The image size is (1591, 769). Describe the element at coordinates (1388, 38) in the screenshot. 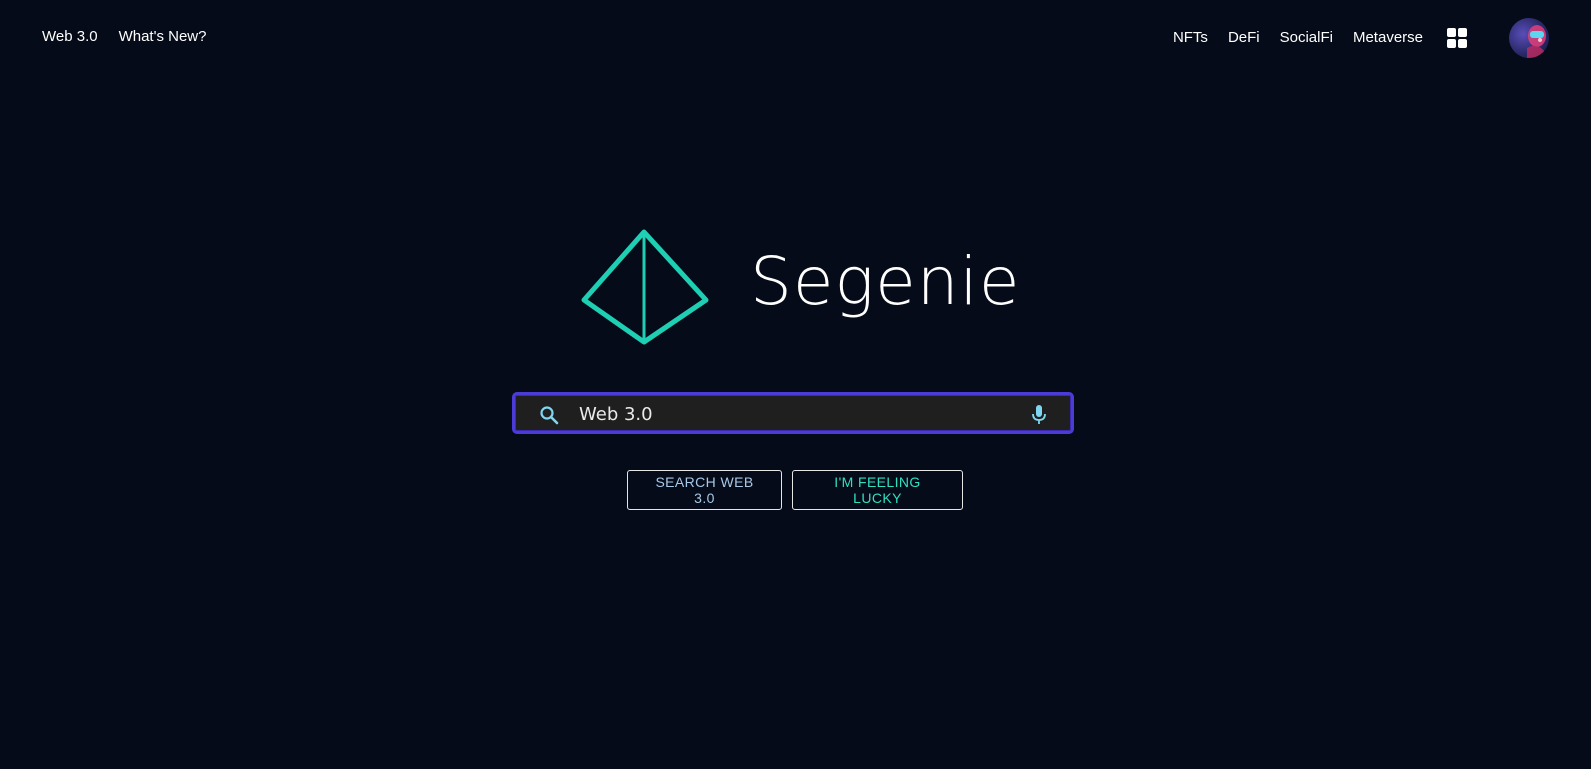

I see `nav-link-metaverse: Metaverse` at that location.